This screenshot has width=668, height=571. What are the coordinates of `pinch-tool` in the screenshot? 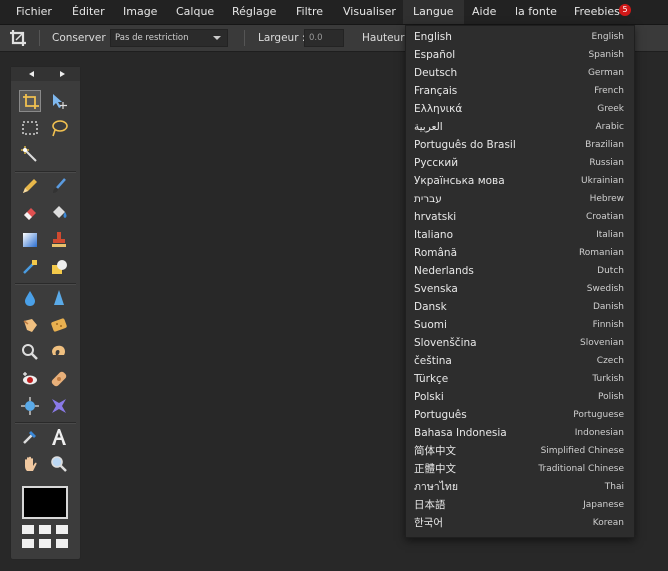 It's located at (59, 406).